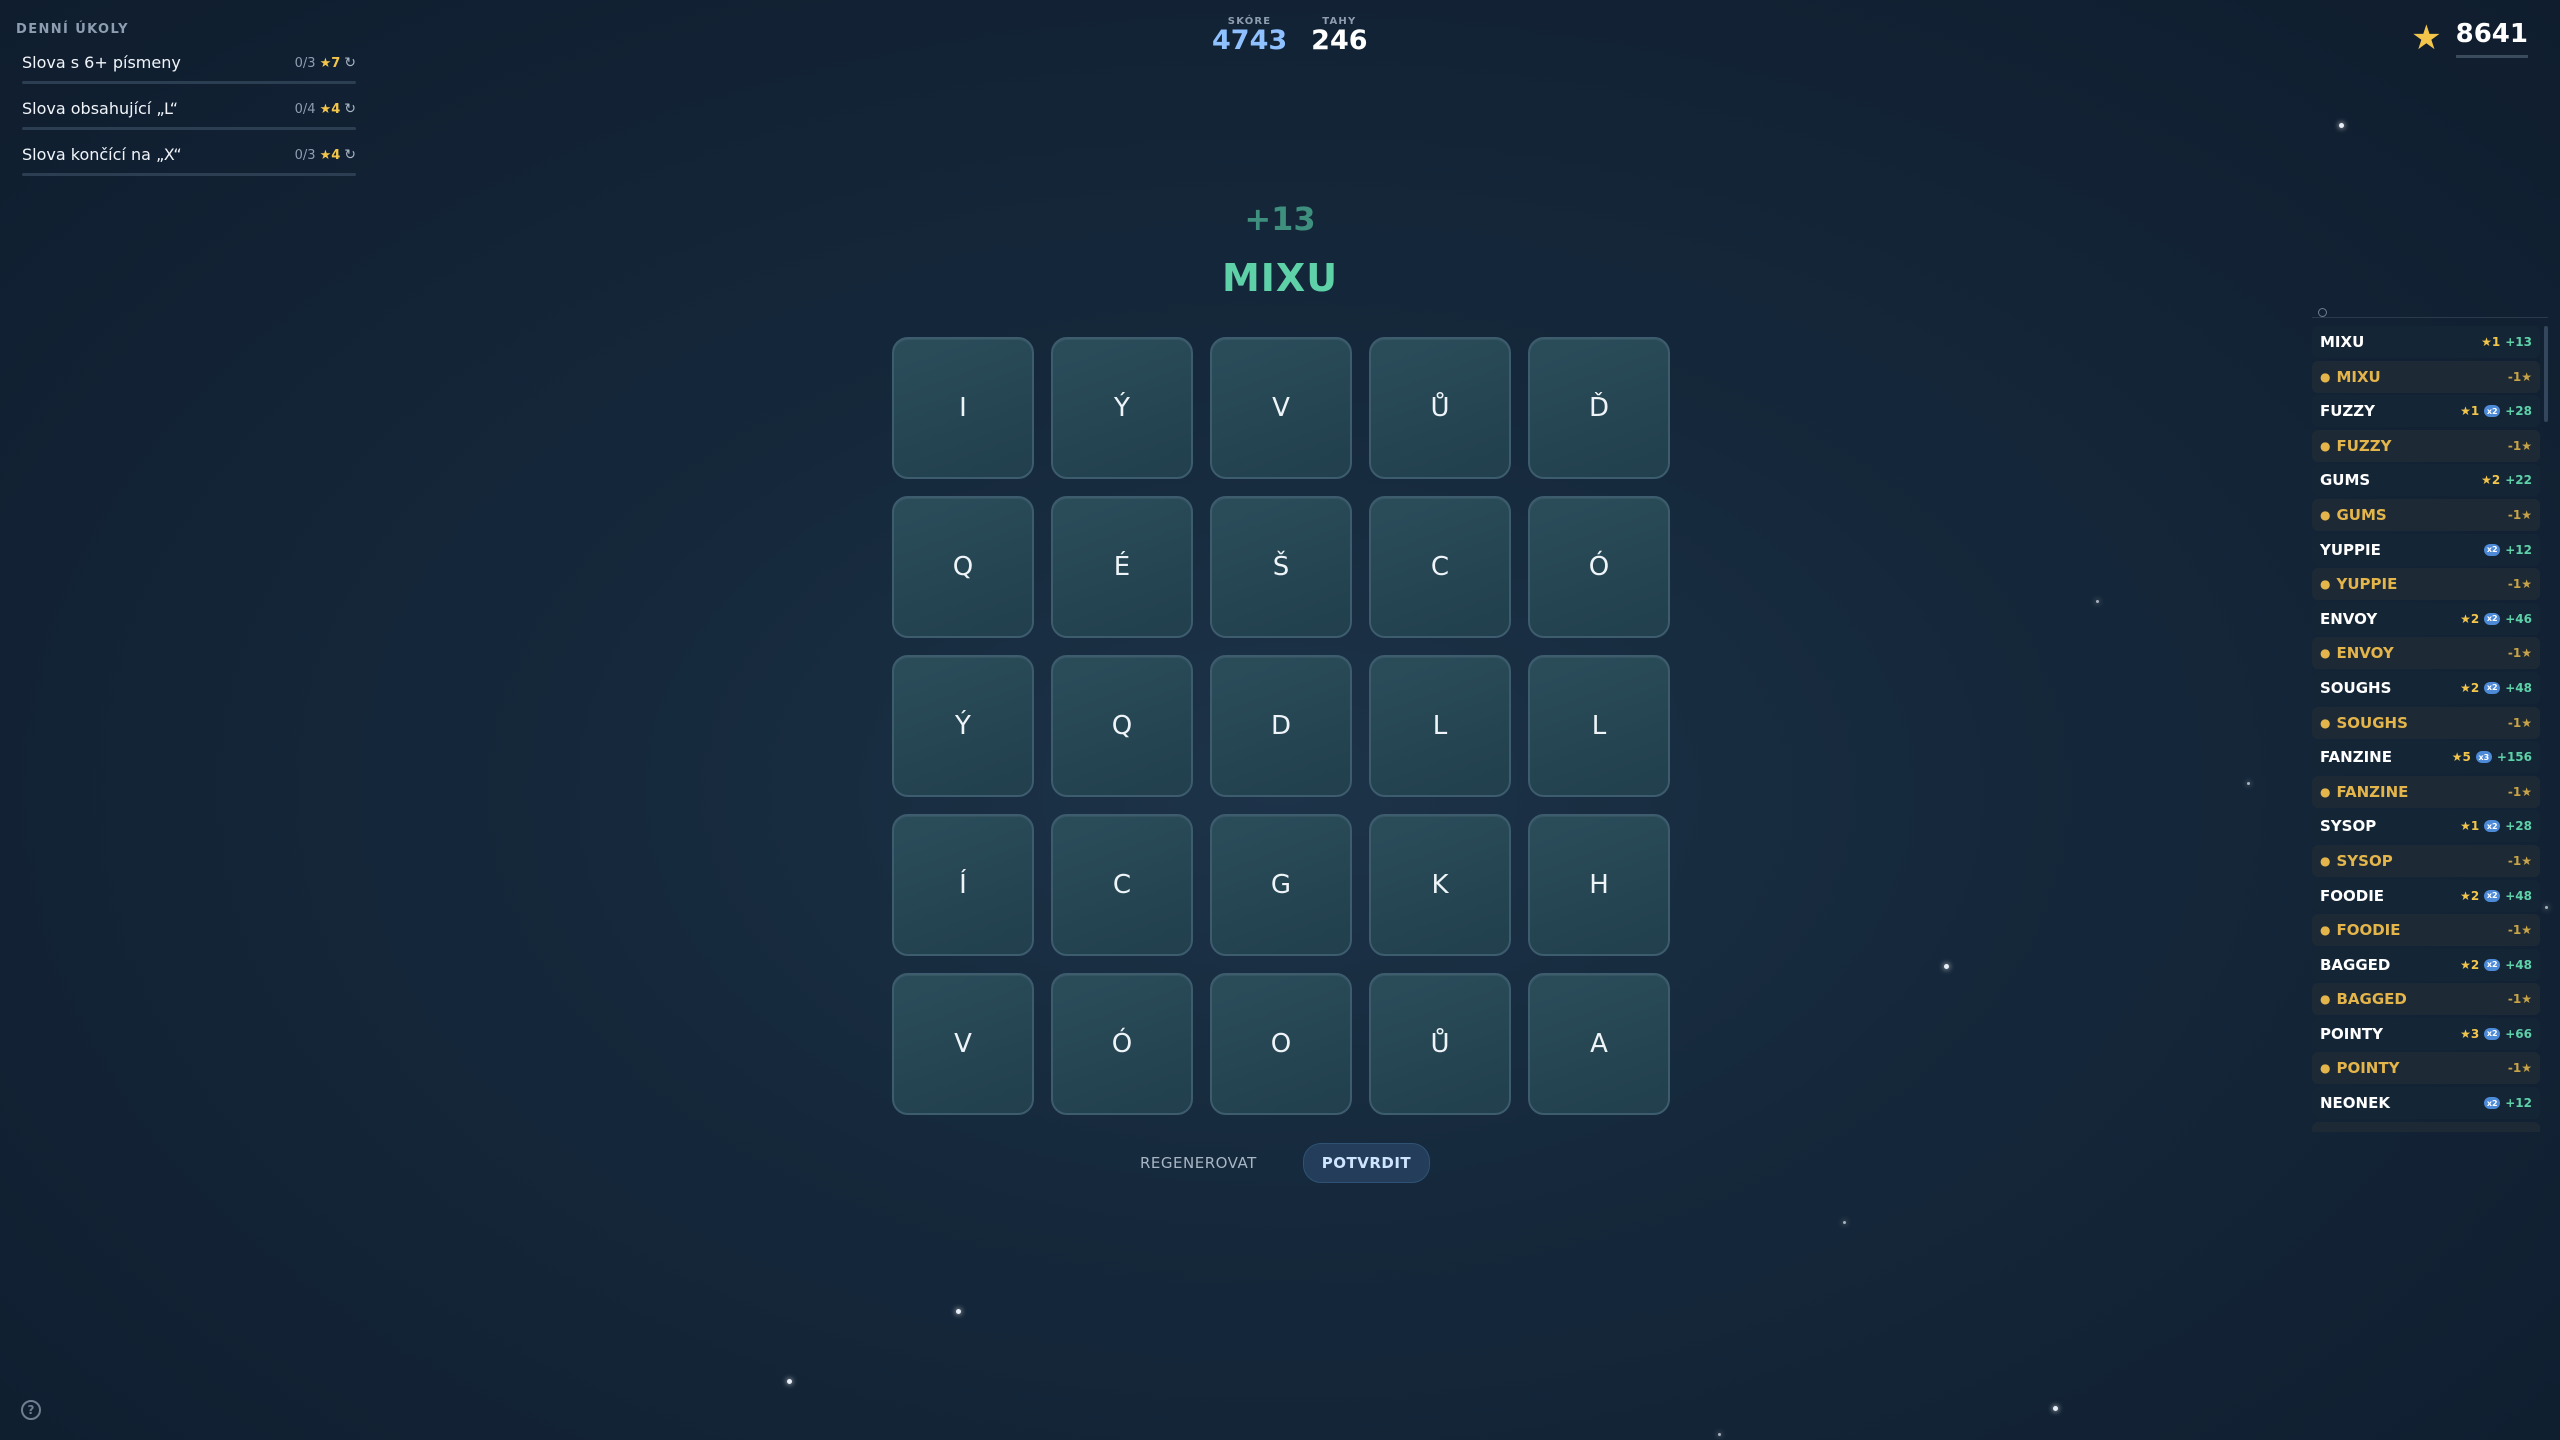  What do you see at coordinates (963, 885) in the screenshot?
I see `letter-tile: Í` at bounding box center [963, 885].